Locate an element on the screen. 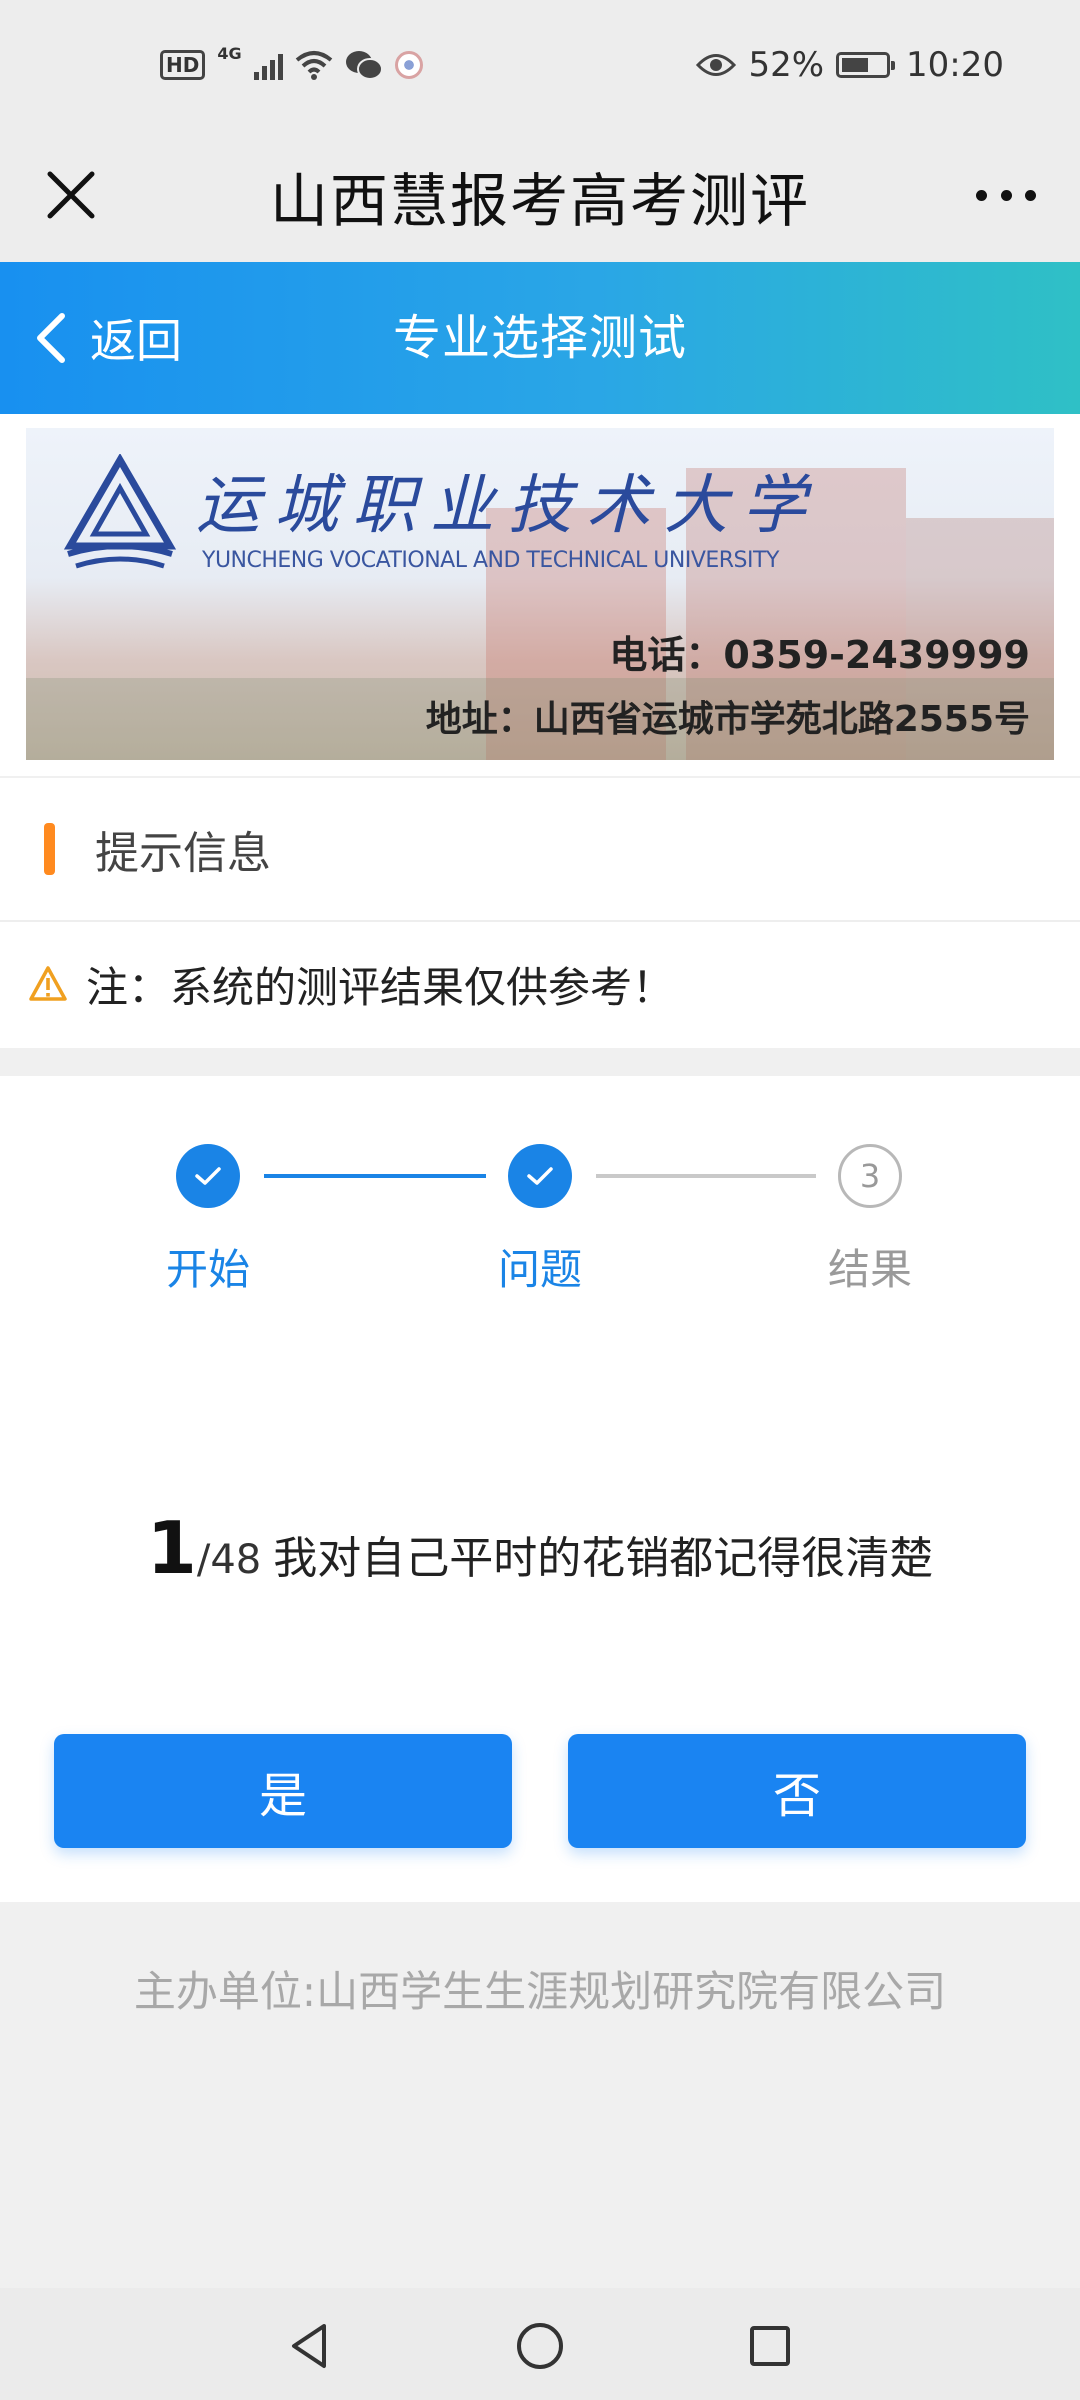 This screenshot has height=2400, width=1080. home-circle-icon is located at coordinates (540, 2346).